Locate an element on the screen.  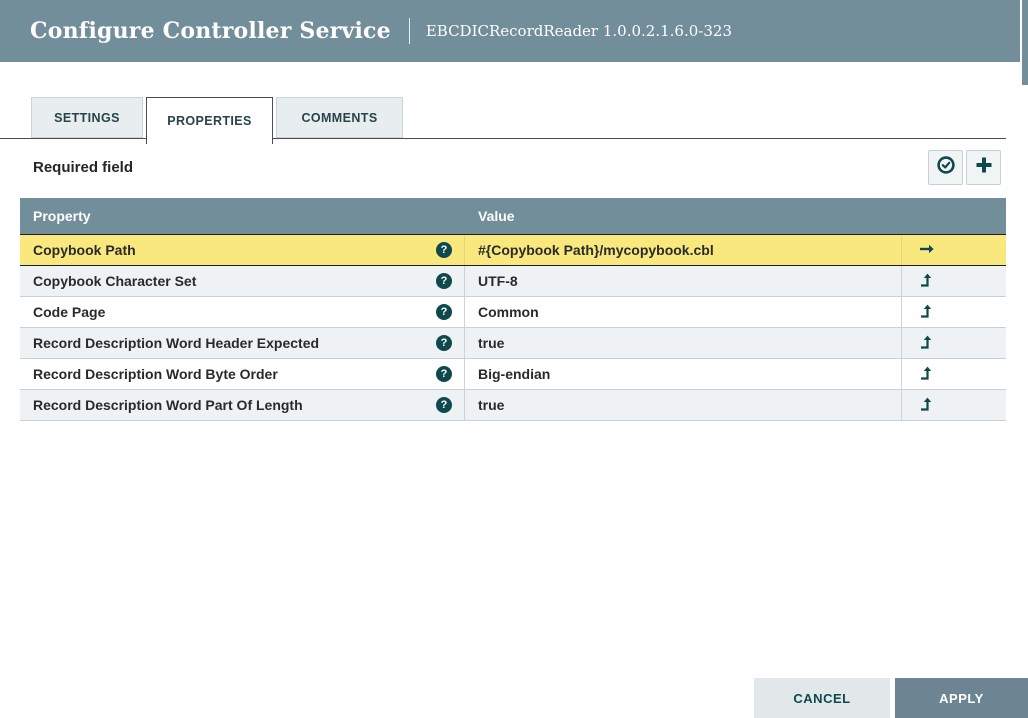
apply-button: APPLY is located at coordinates (961, 698).